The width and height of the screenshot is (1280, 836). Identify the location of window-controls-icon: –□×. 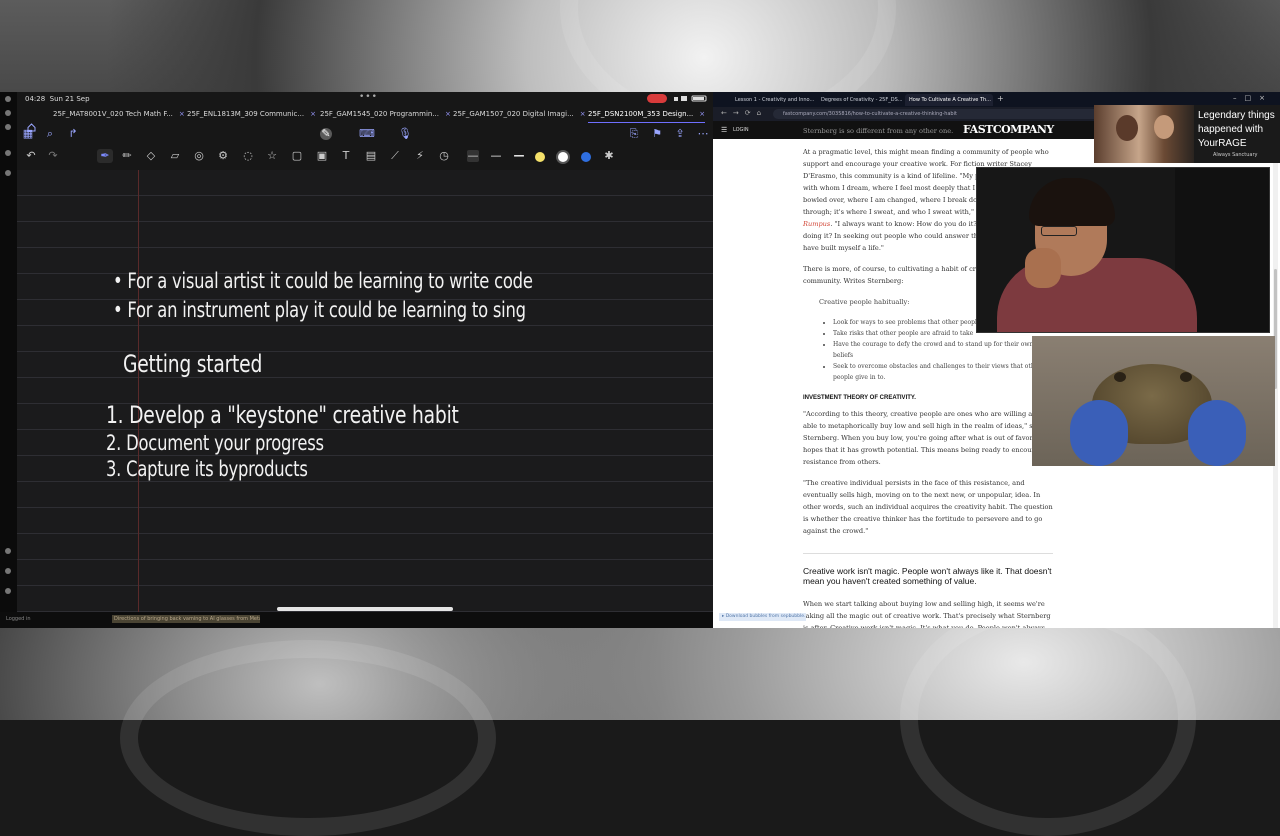
(1253, 98).